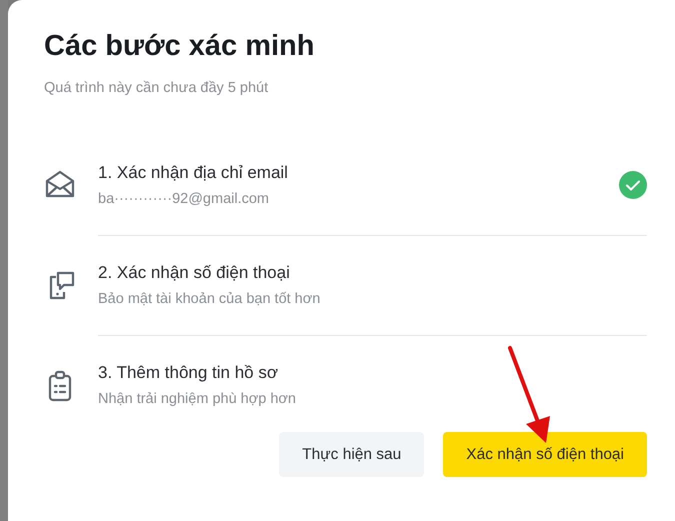 The width and height of the screenshot is (675, 521). I want to click on step-title: 3. Thêm thông tin hồ sơ, so click(188, 373).